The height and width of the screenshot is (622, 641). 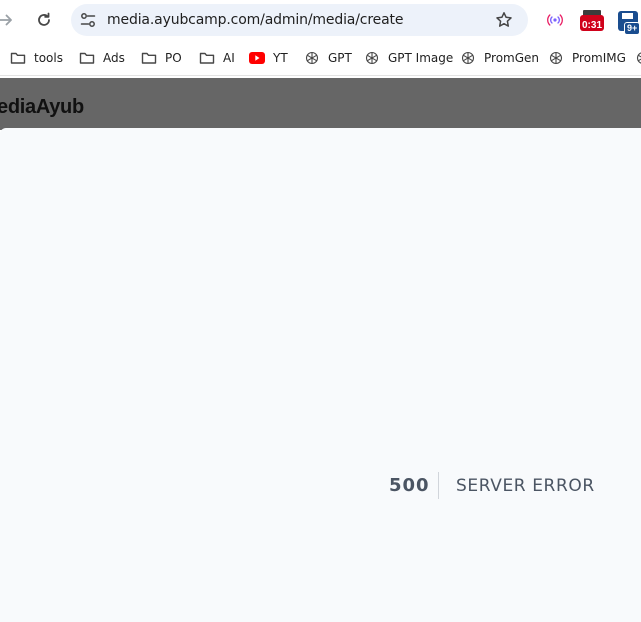 I want to click on address-bar: media.ayubcamp.com/admin/media/create, so click(x=299, y=20).